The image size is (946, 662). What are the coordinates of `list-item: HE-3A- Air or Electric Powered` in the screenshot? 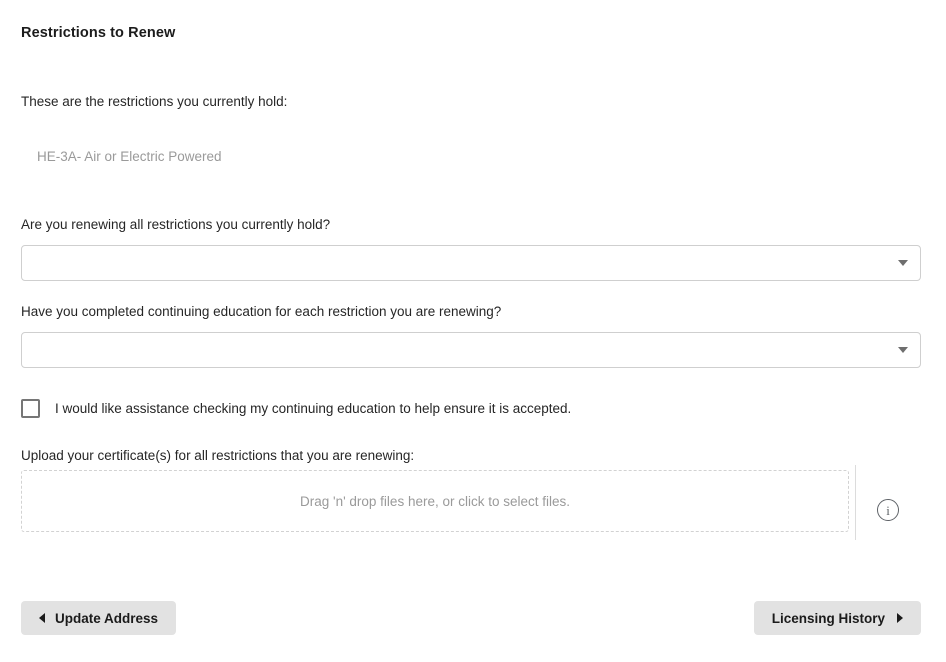 It's located at (129, 156).